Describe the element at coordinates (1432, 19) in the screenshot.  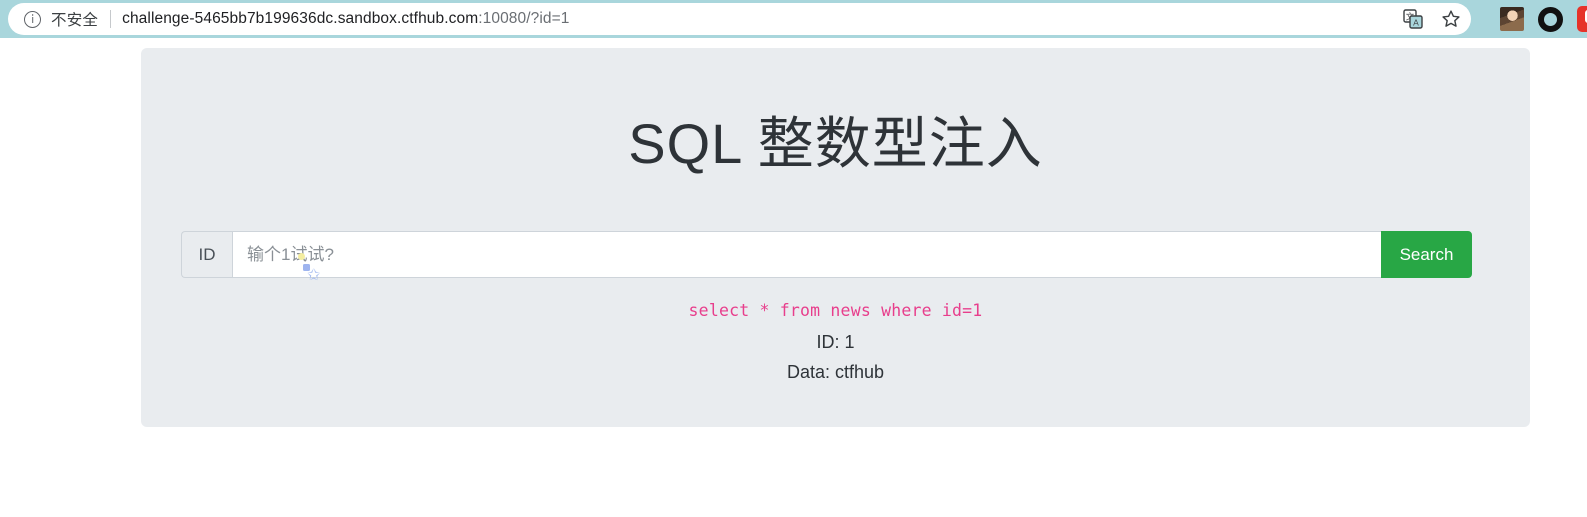
I see `omnibox-actions: 文 A` at that location.